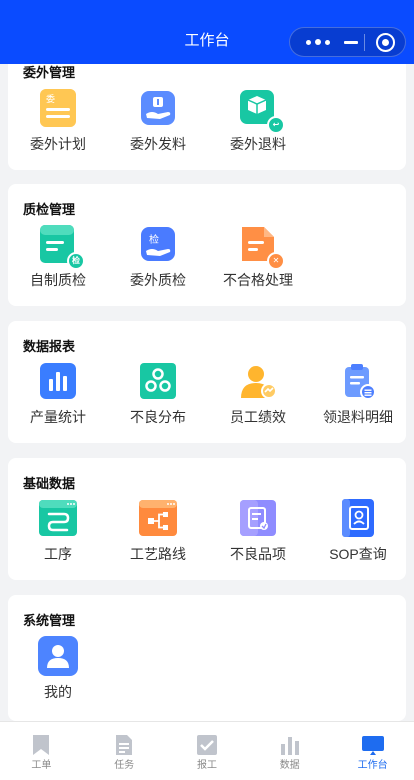 The width and height of the screenshot is (414, 780). What do you see at coordinates (276, 125) in the screenshot?
I see `return-arrow-icon: ↩` at bounding box center [276, 125].